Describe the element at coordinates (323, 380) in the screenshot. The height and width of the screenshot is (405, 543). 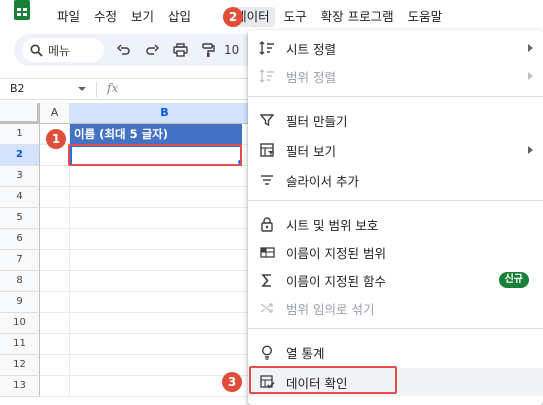
I see `annotation-highlight-data-validation` at that location.